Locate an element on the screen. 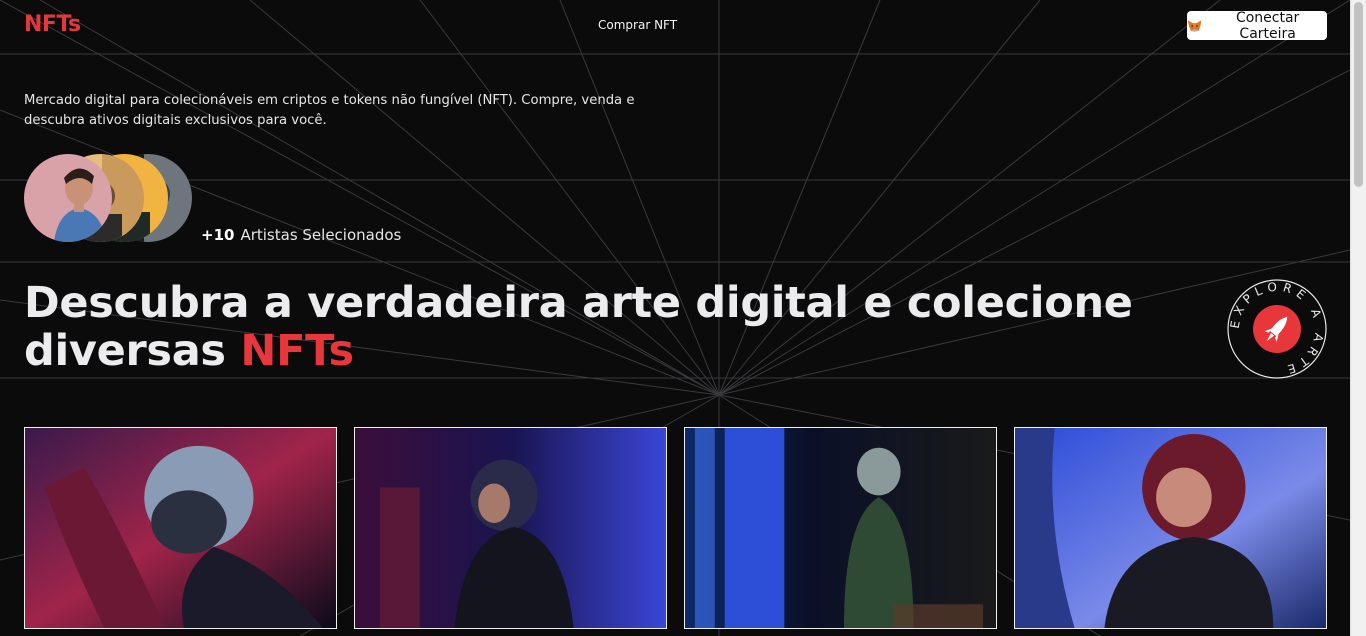  artists-count: +10 is located at coordinates (218, 235).